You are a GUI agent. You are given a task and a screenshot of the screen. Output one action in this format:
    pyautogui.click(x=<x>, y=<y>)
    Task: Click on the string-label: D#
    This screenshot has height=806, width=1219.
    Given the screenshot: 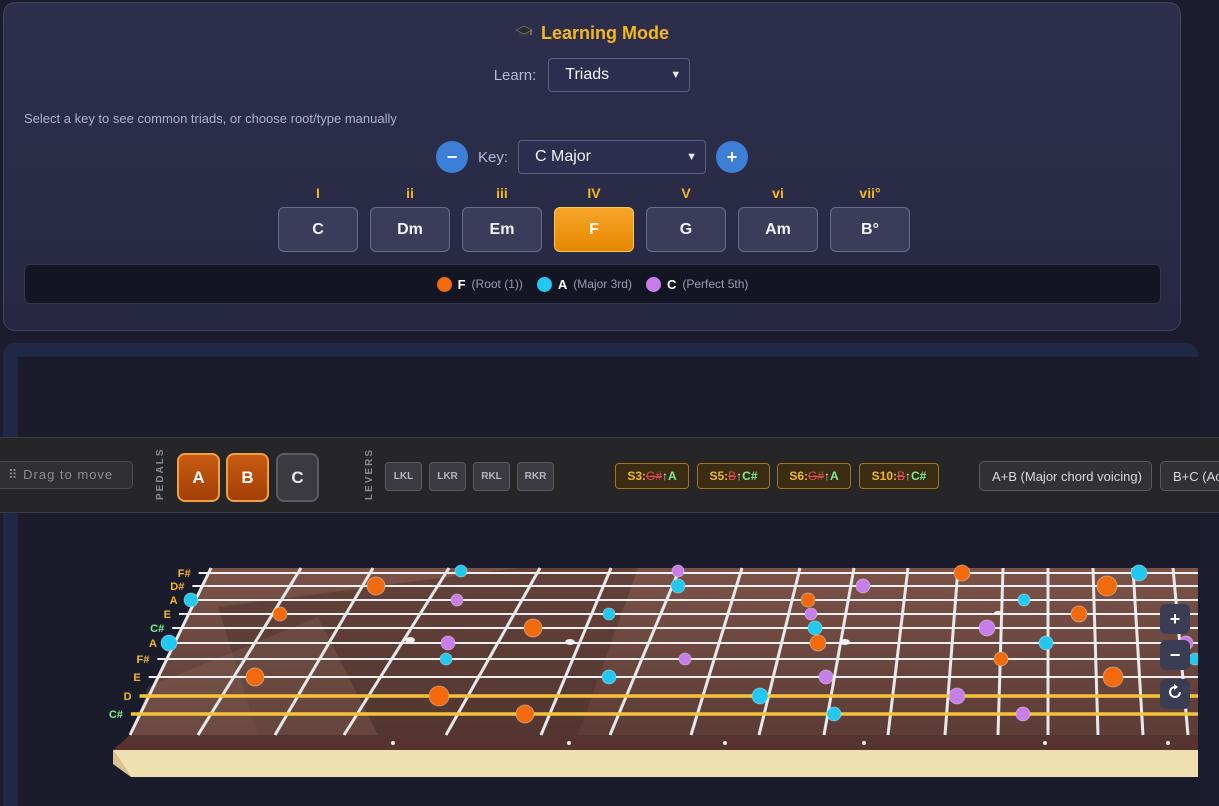 What is the action you would take?
    pyautogui.click(x=177, y=587)
    